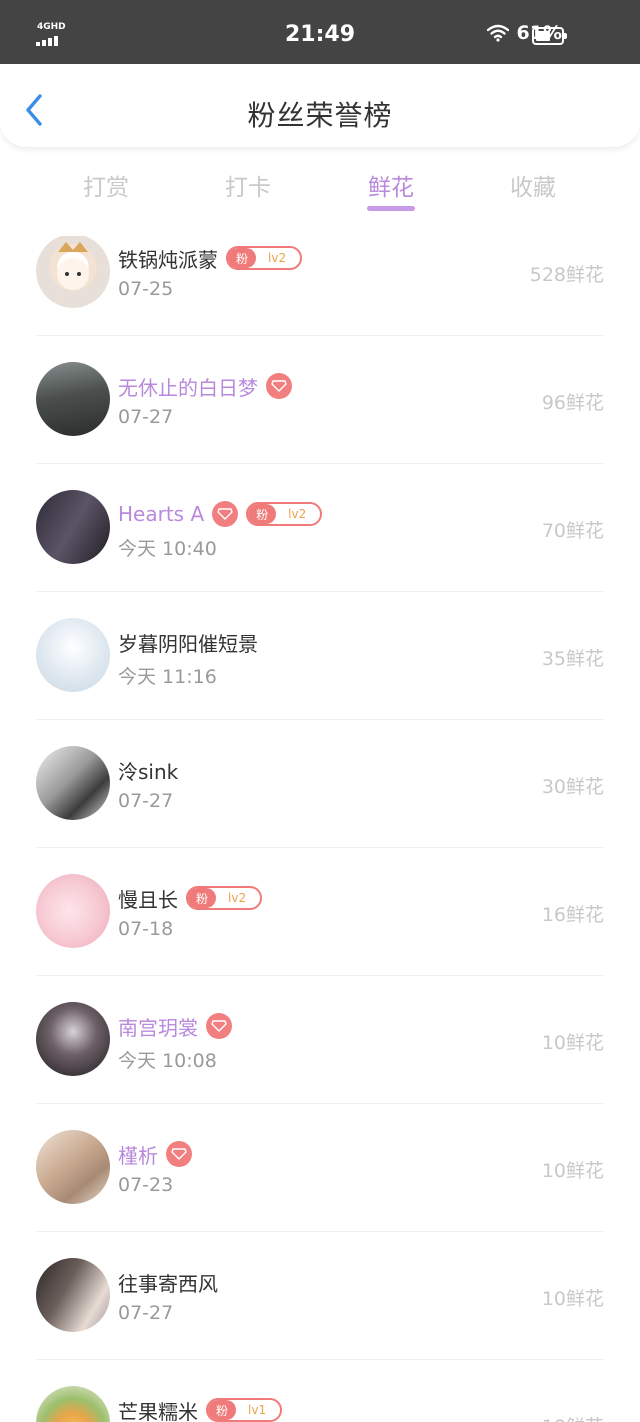 This screenshot has height=1422, width=640. Describe the element at coordinates (533, 185) in the screenshot. I see `tab-favorites: 收藏` at that location.